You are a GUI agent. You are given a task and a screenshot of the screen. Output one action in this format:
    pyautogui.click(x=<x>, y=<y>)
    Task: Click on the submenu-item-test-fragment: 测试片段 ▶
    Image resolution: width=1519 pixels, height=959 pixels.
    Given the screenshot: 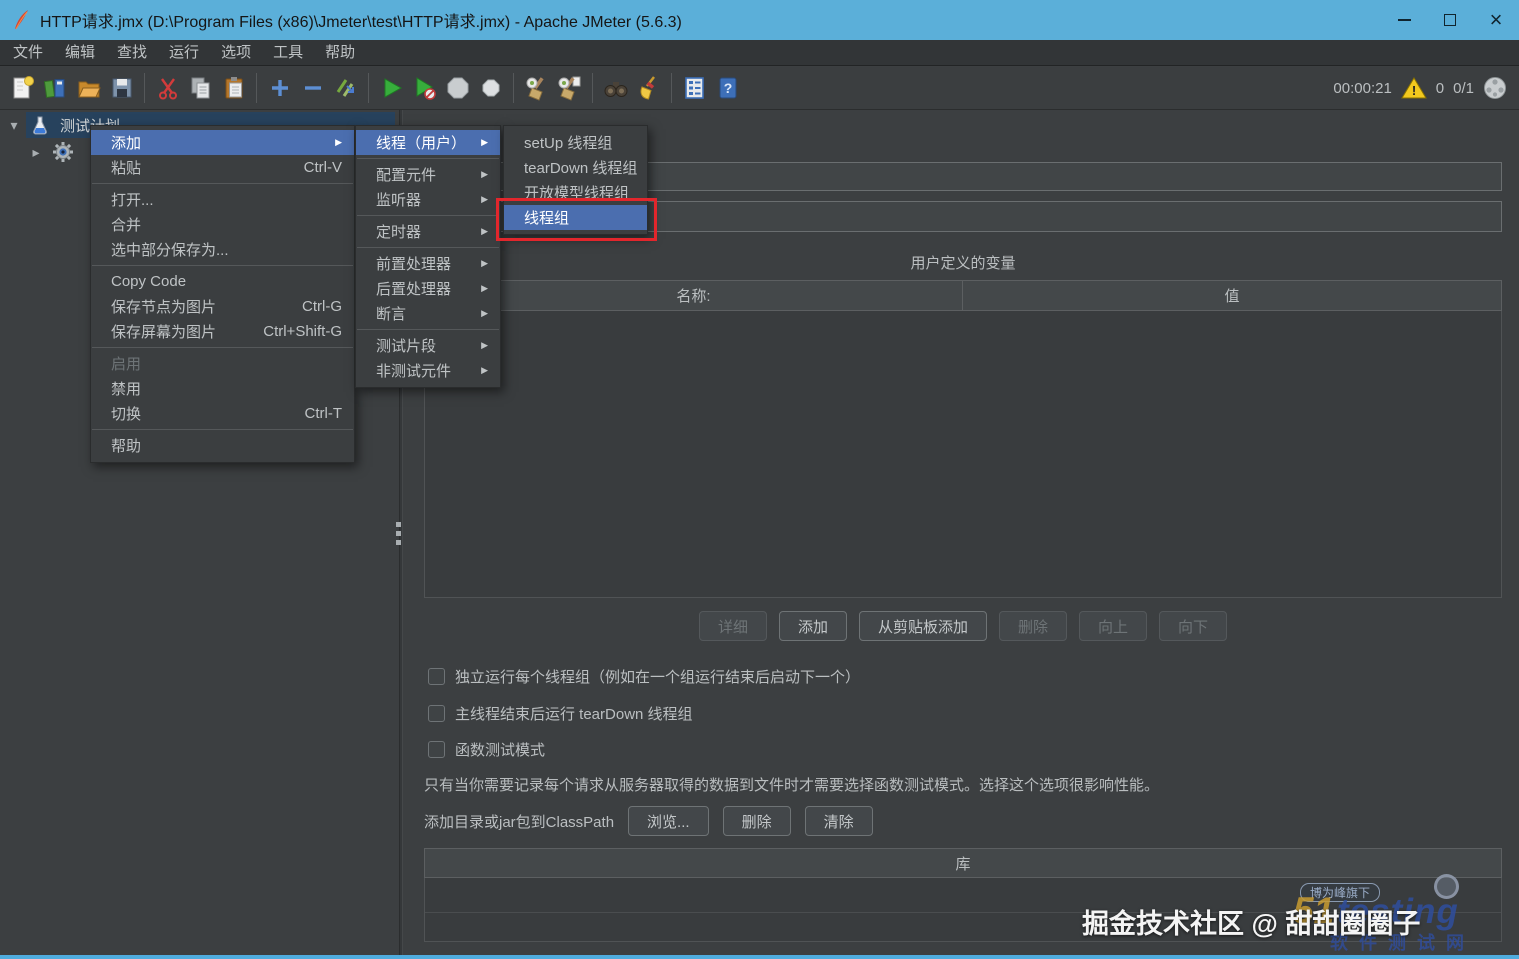 What is the action you would take?
    pyautogui.click(x=428, y=345)
    